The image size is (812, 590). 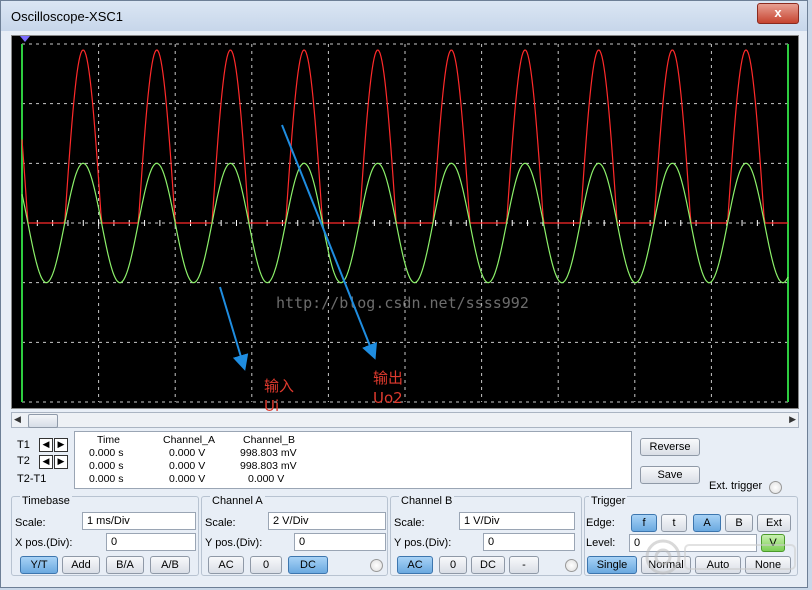 I want to click on ab-mode-button: A/B, so click(x=170, y=565).